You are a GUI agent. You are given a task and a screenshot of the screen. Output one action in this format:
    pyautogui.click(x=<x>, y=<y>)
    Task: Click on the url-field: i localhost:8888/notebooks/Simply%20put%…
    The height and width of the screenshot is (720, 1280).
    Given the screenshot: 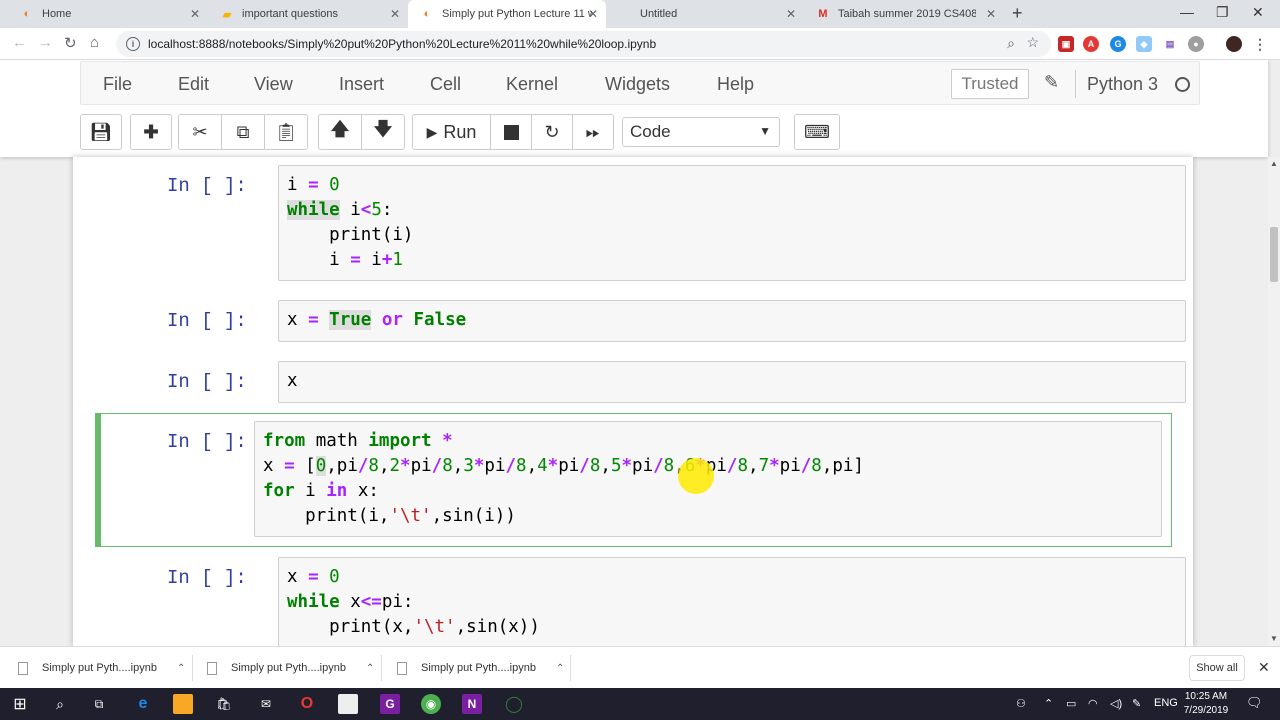 What is the action you would take?
    pyautogui.click(x=583, y=44)
    